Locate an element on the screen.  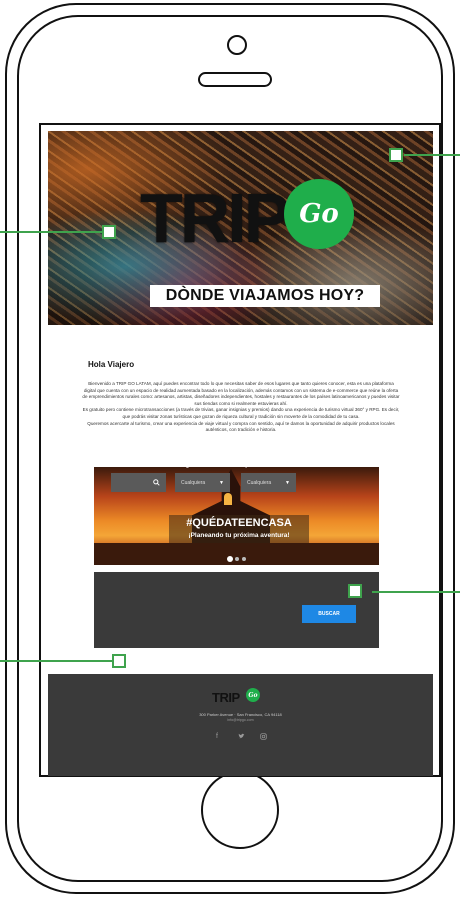
ground-silhouette is located at coordinates (236, 554).